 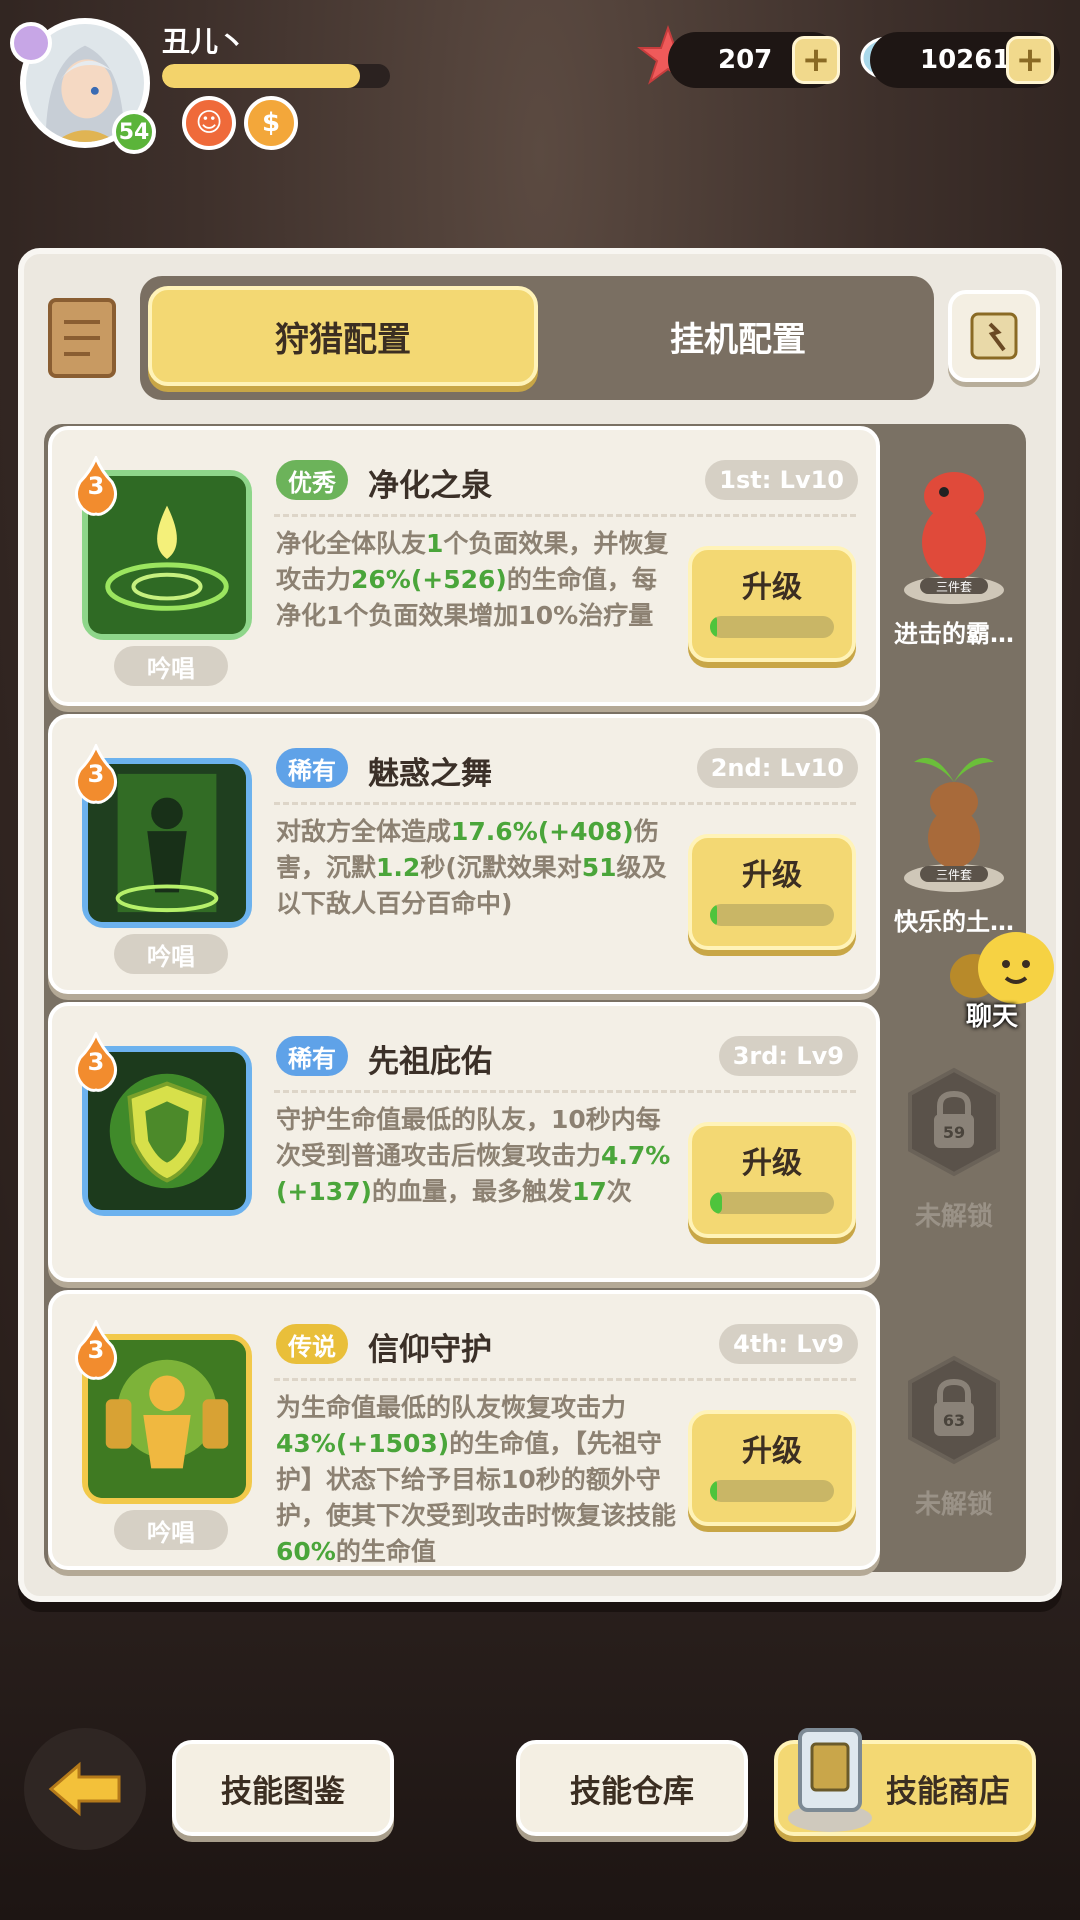 What do you see at coordinates (830, 1780) in the screenshot?
I see `skill-shop-icon` at bounding box center [830, 1780].